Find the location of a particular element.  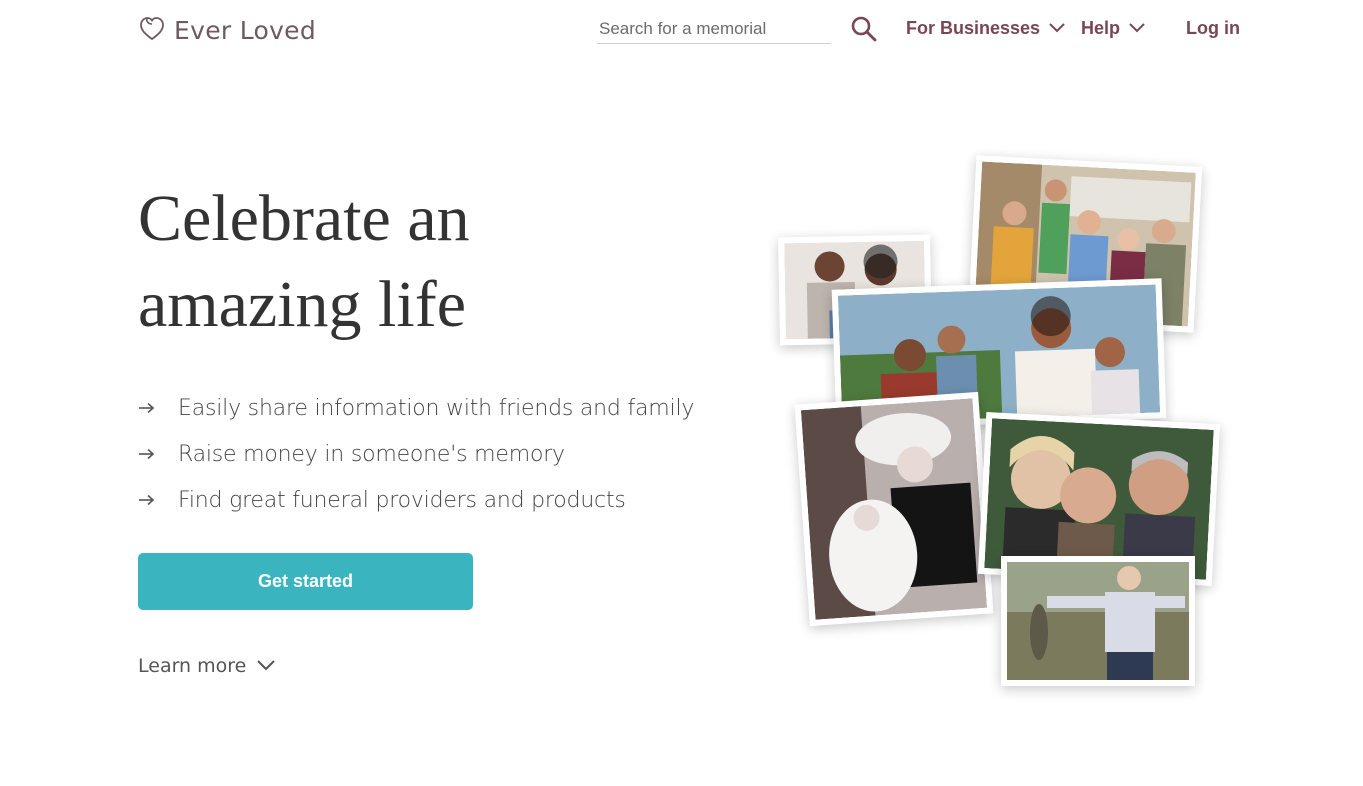

feature-item: Raise money in someone's memory is located at coordinates (416, 454).